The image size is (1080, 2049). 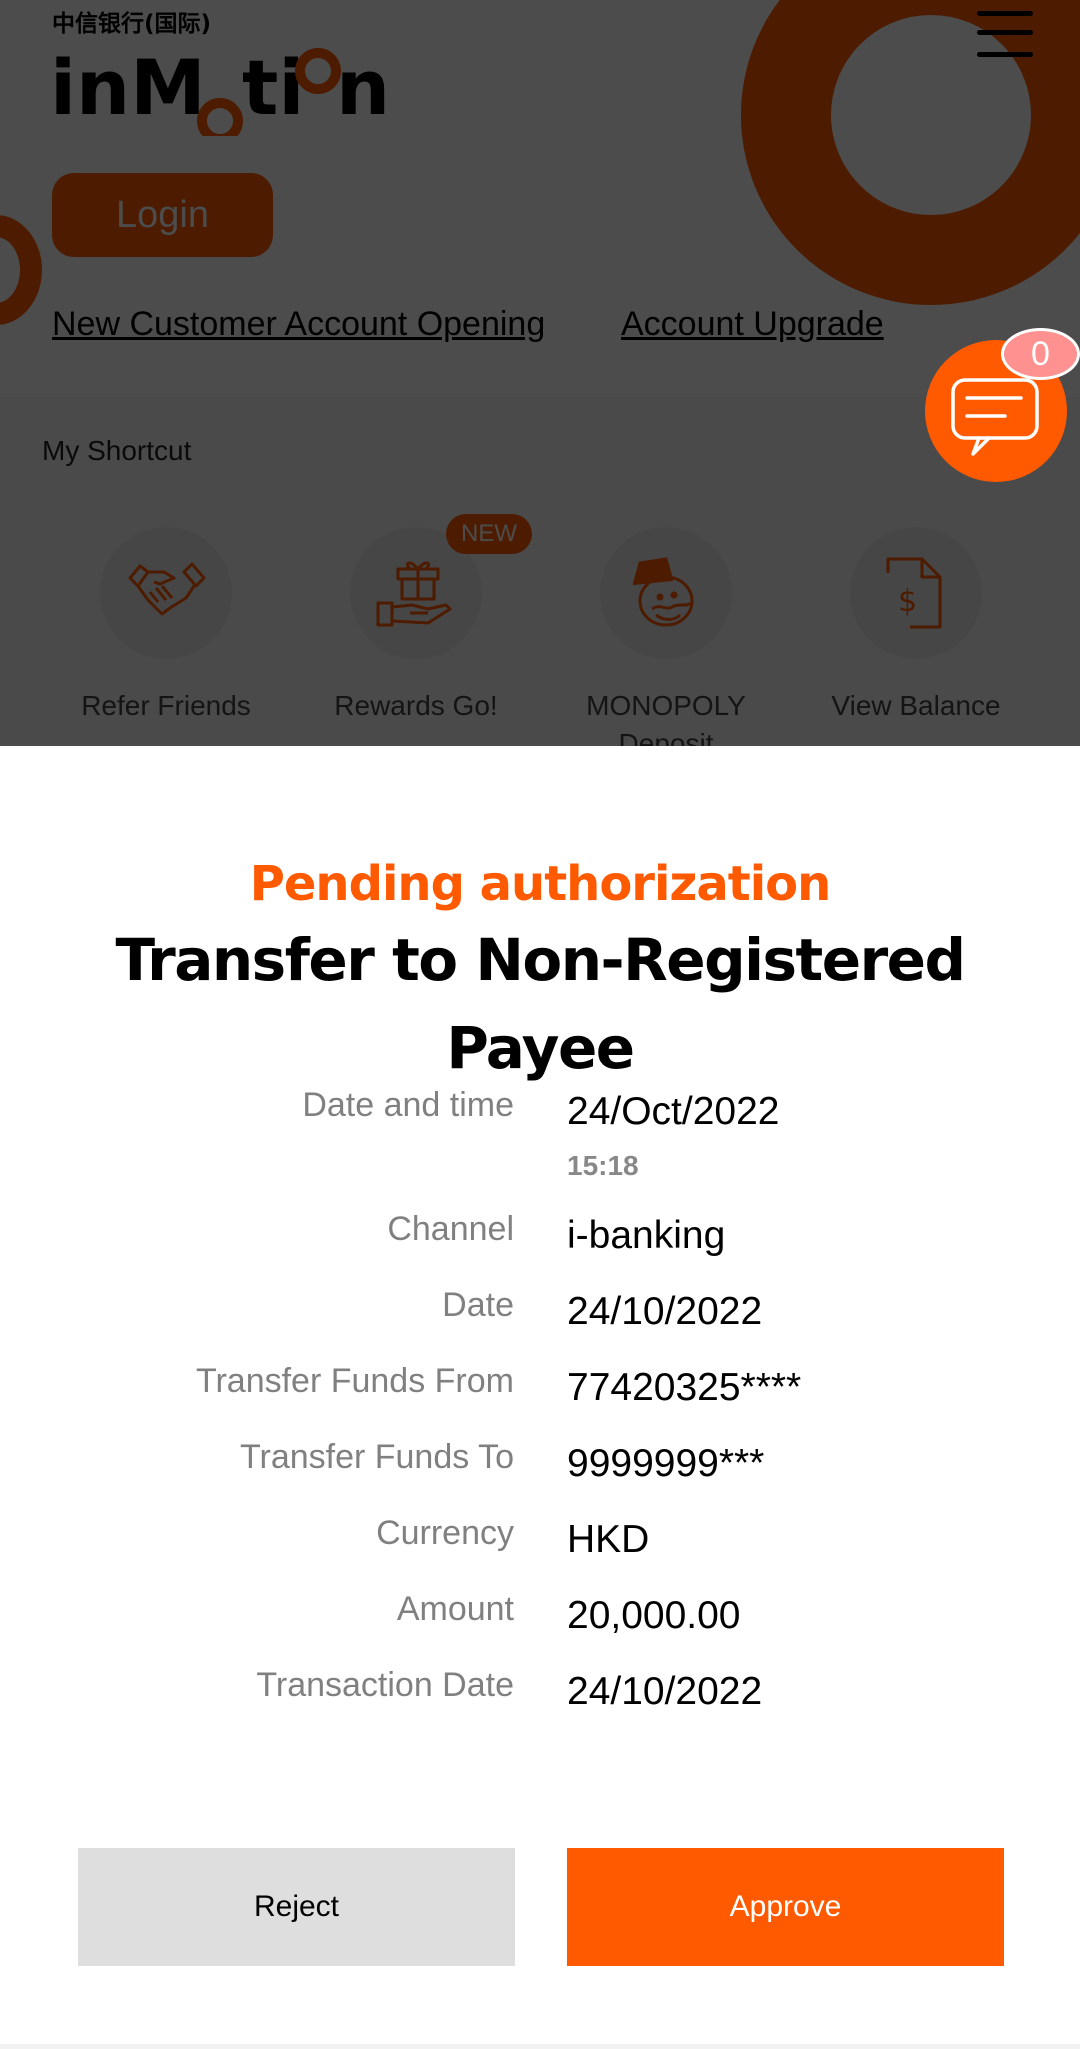 What do you see at coordinates (673, 1111) in the screenshot?
I see `detail-value: 24/Oct/2022` at bounding box center [673, 1111].